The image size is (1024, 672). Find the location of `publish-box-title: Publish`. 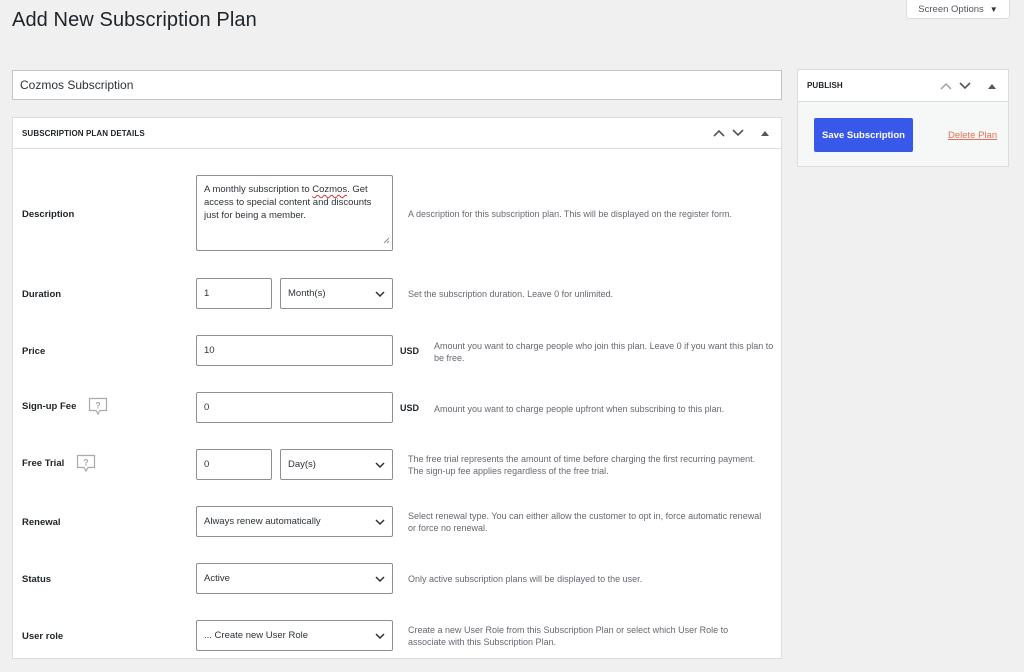

publish-box-title: Publish is located at coordinates (825, 85).